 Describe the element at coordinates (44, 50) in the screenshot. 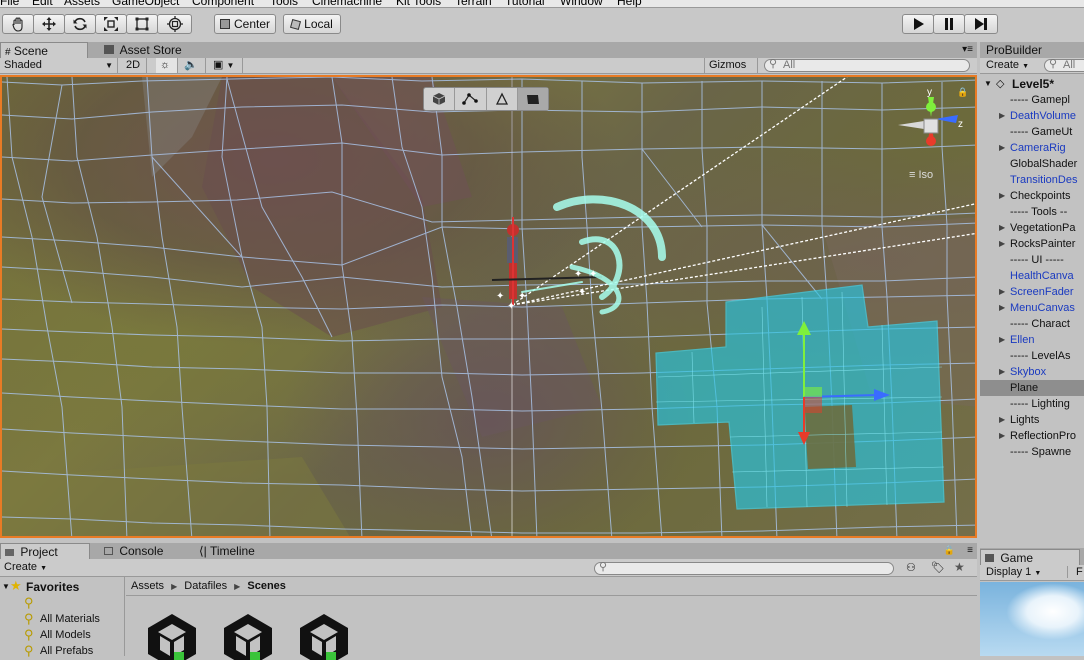

I see `tab-scene: # Scene` at that location.